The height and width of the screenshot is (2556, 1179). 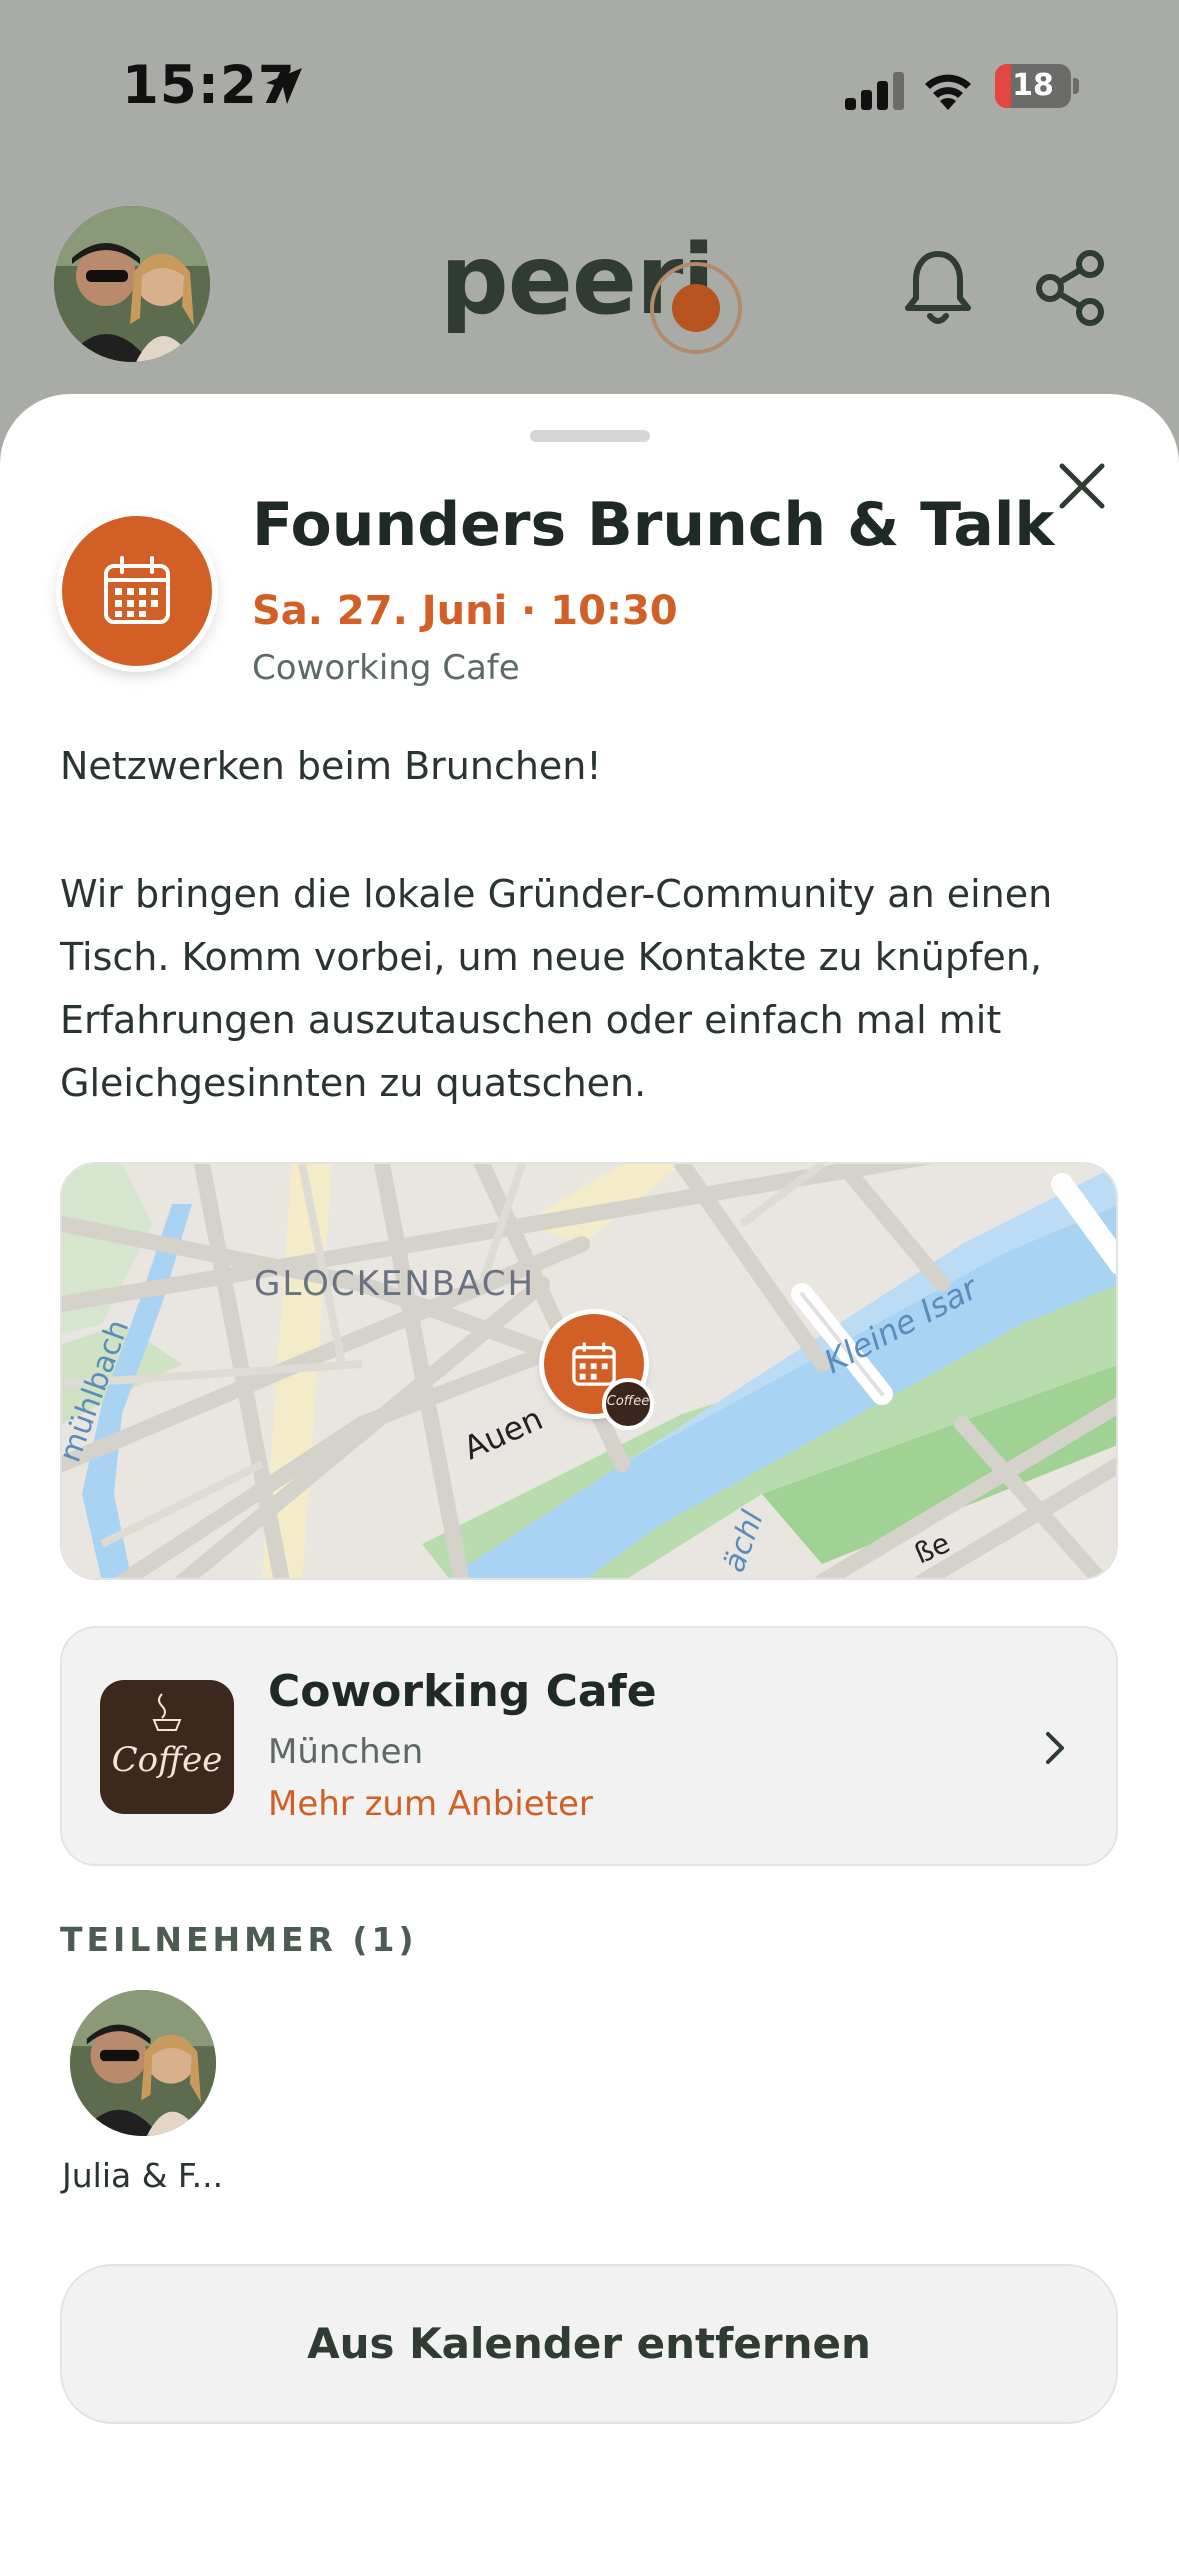 I want to click on map-provider-badge-text: Coffee, so click(x=628, y=1401).